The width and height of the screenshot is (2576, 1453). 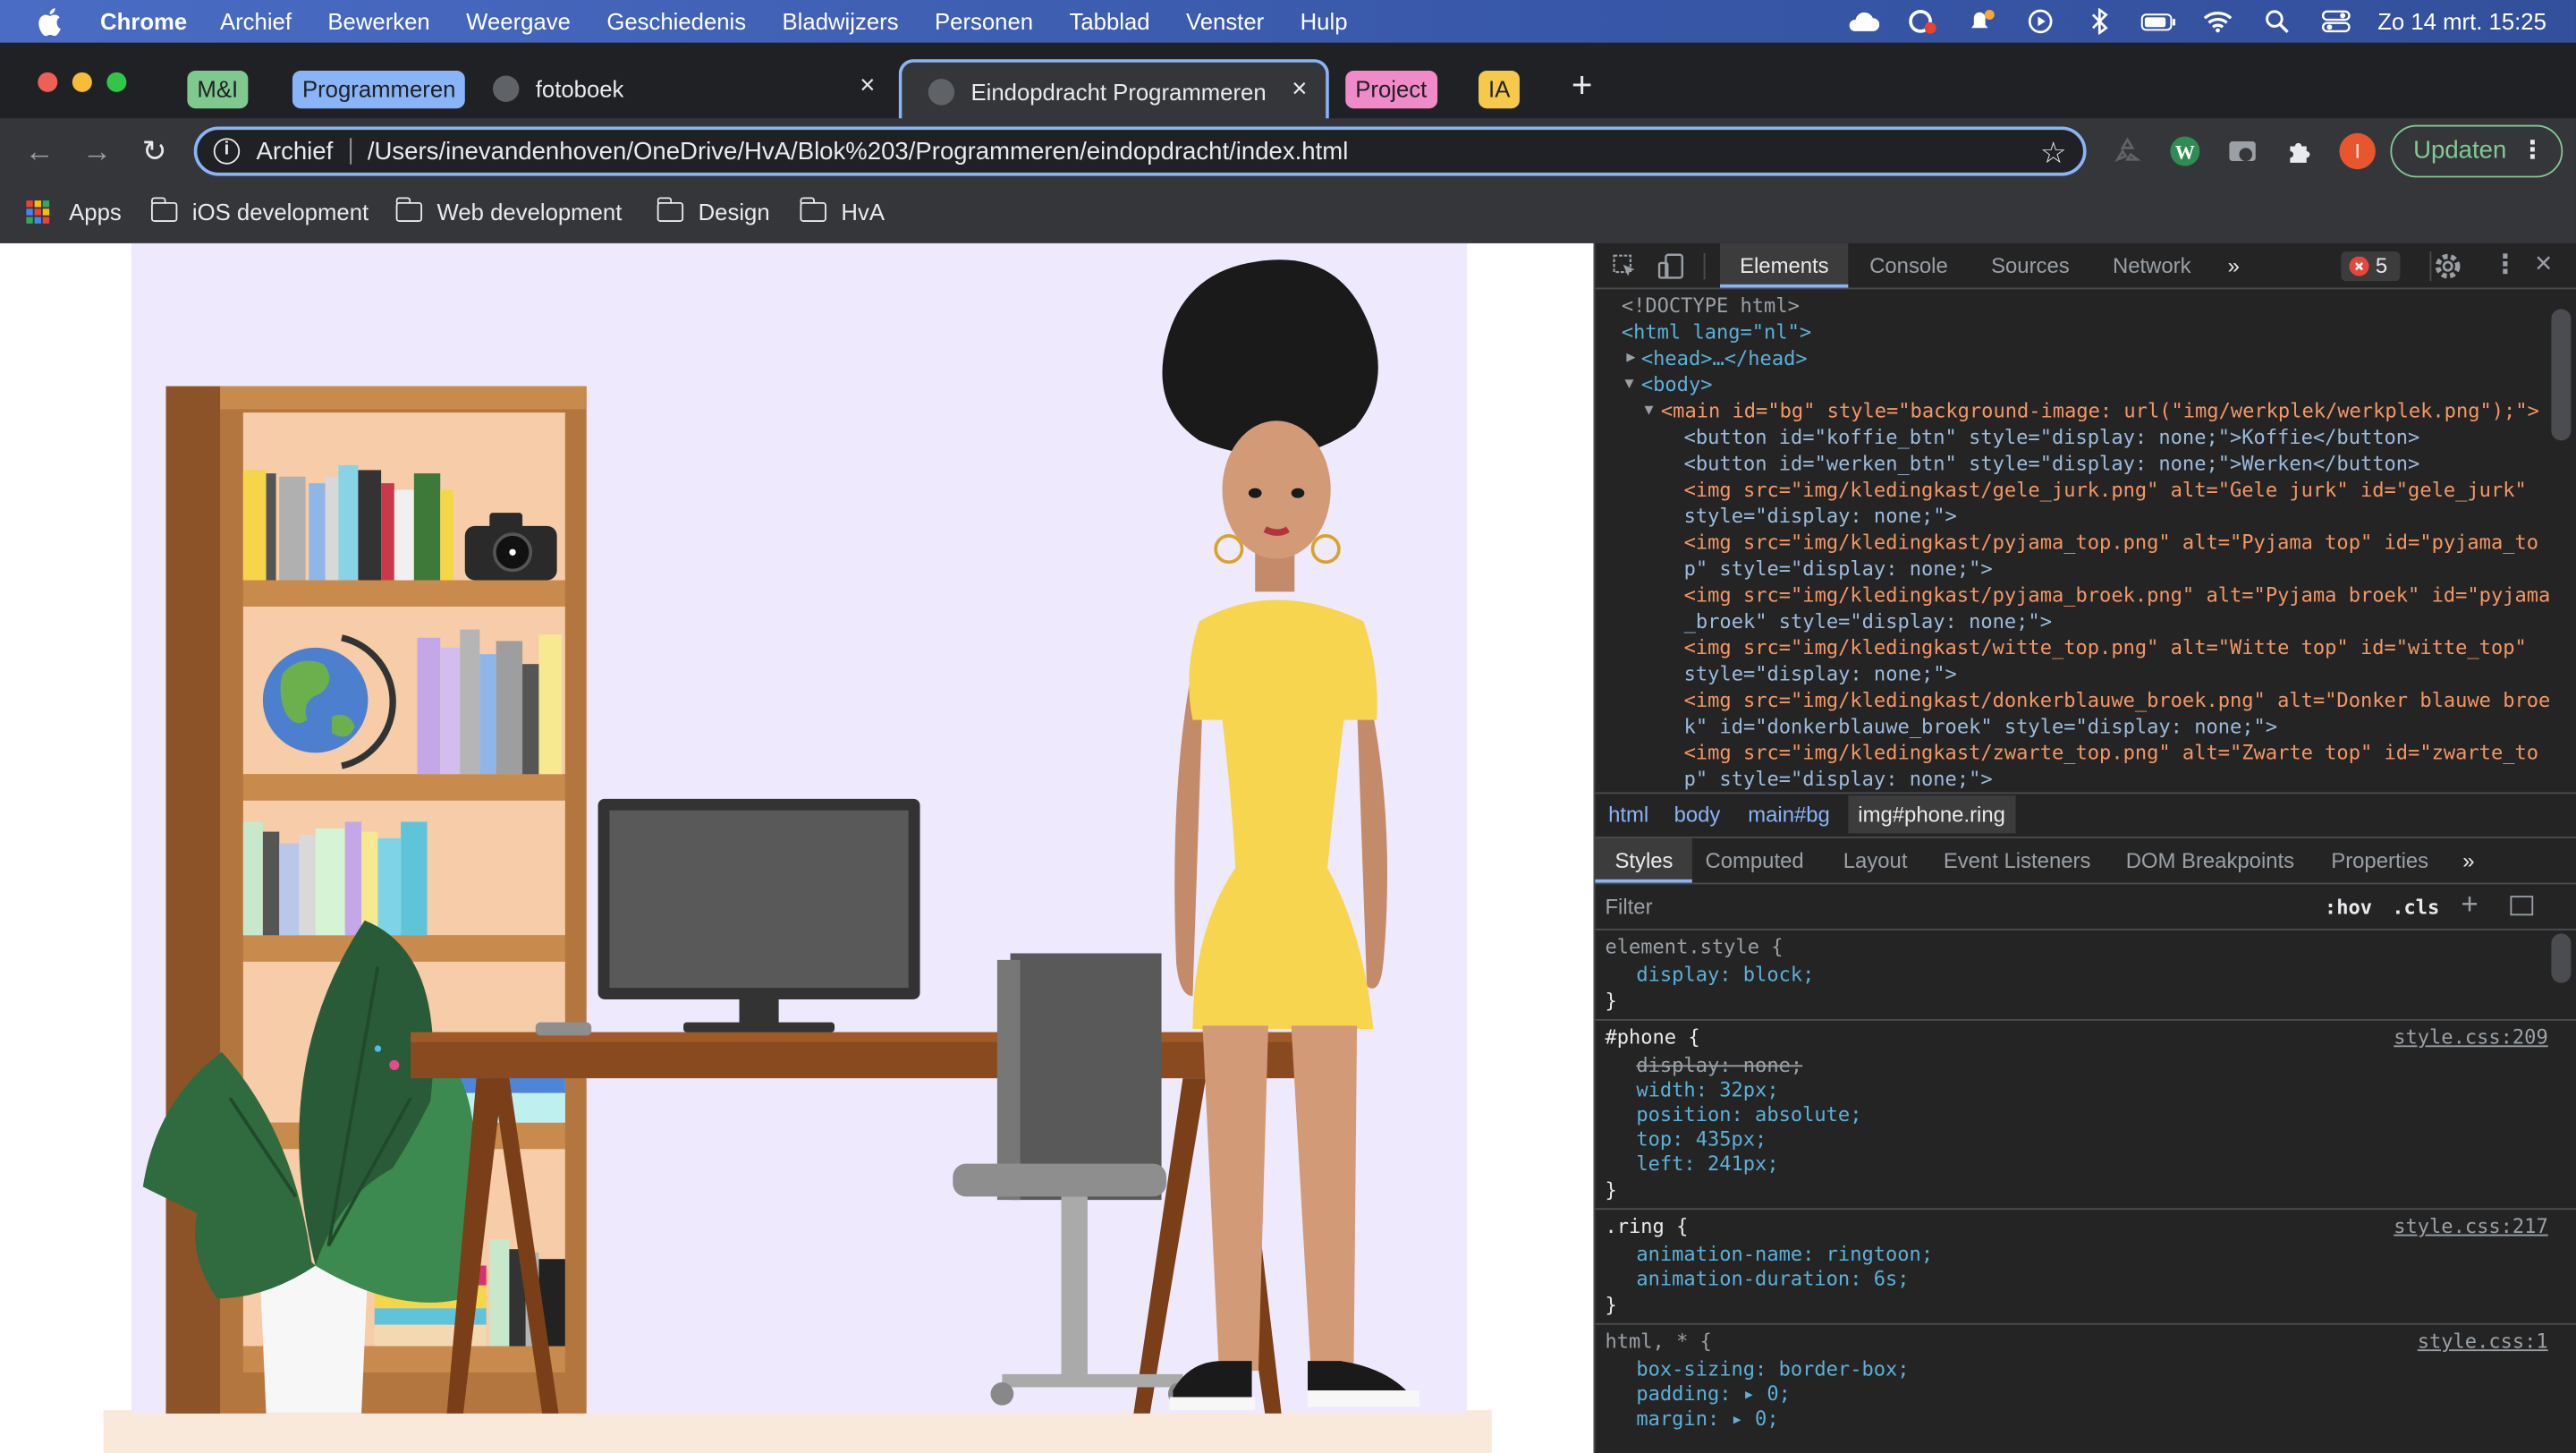 I want to click on menu-venster: Venster, so click(x=1225, y=21).